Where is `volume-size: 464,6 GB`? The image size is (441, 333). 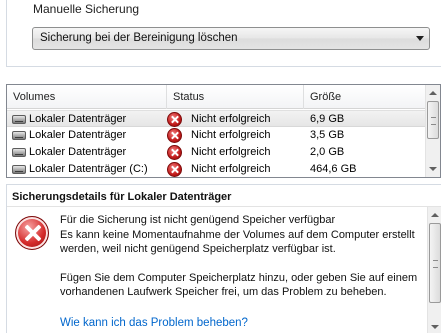 volume-size: 464,6 GB is located at coordinates (333, 169).